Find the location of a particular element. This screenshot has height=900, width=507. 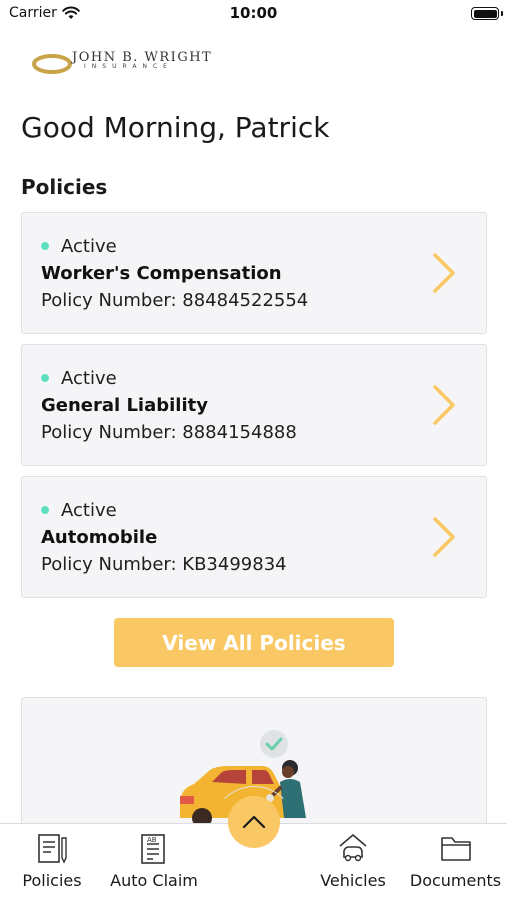

document-pen-icon is located at coordinates (52, 849).